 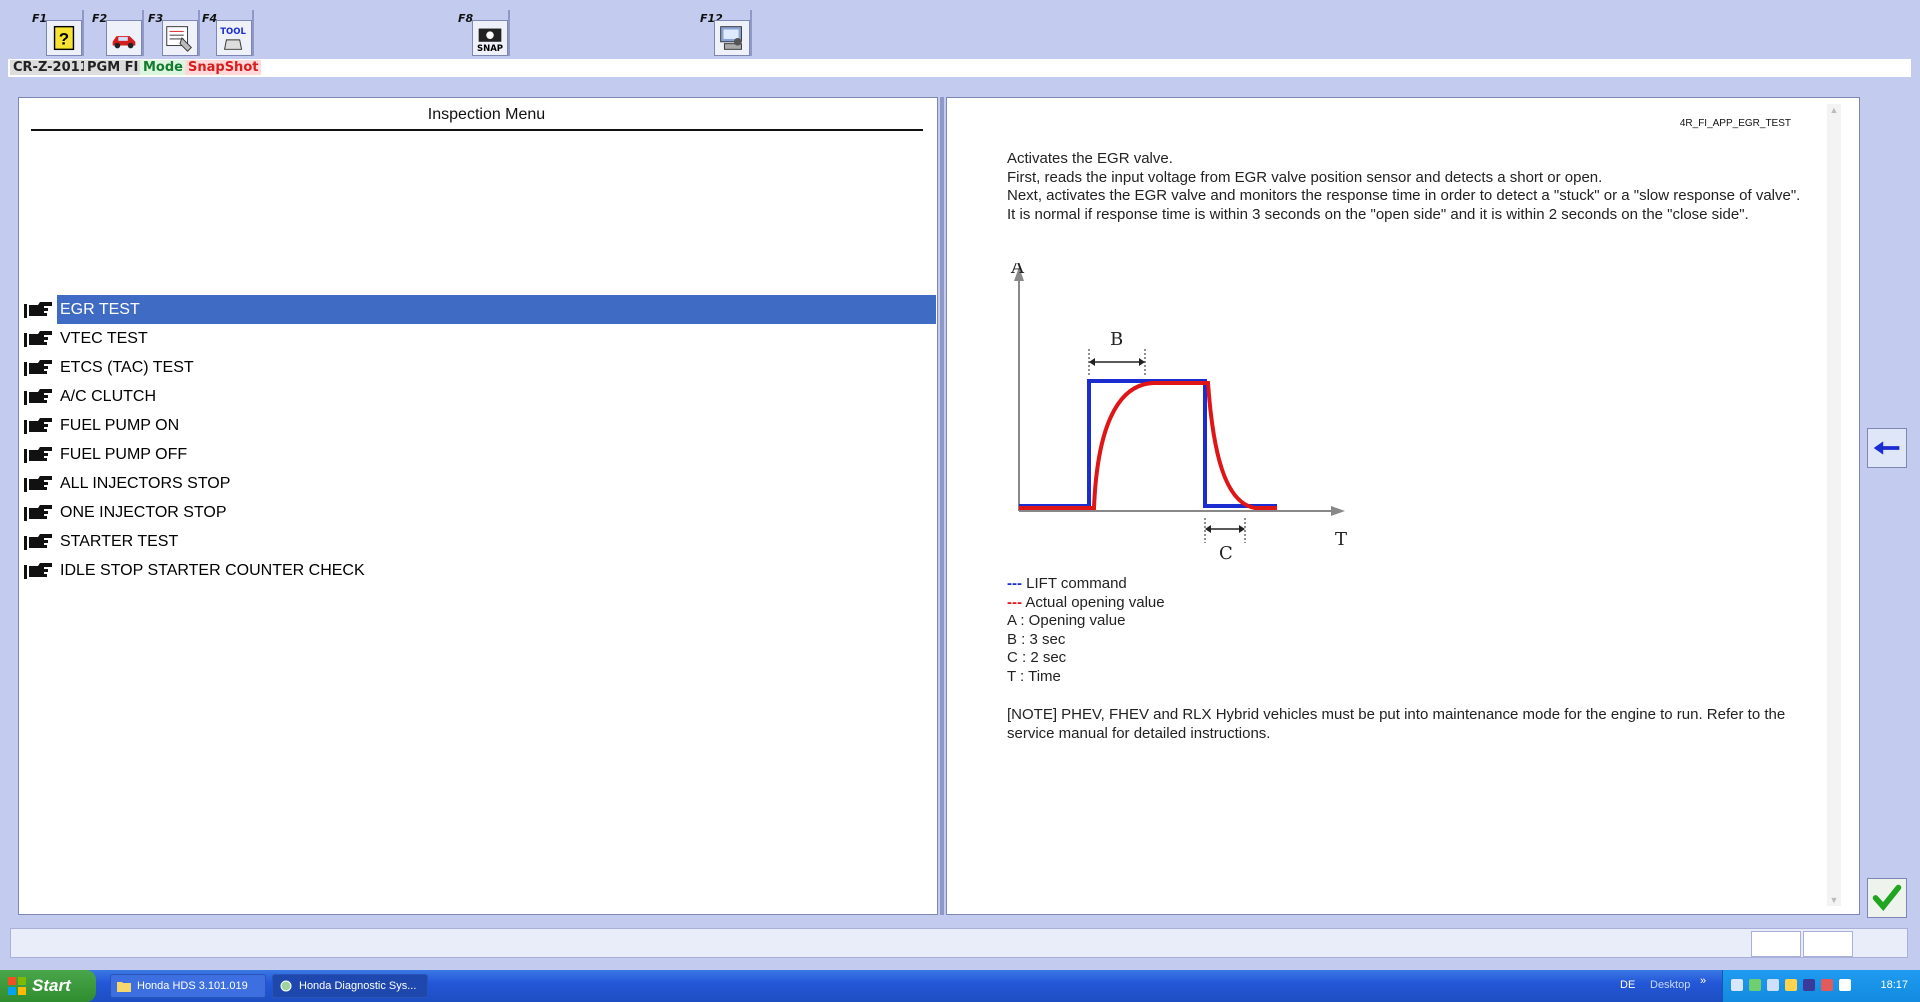 What do you see at coordinates (479, 367) in the screenshot?
I see `menu-item: ETCS (TAC) TEST` at bounding box center [479, 367].